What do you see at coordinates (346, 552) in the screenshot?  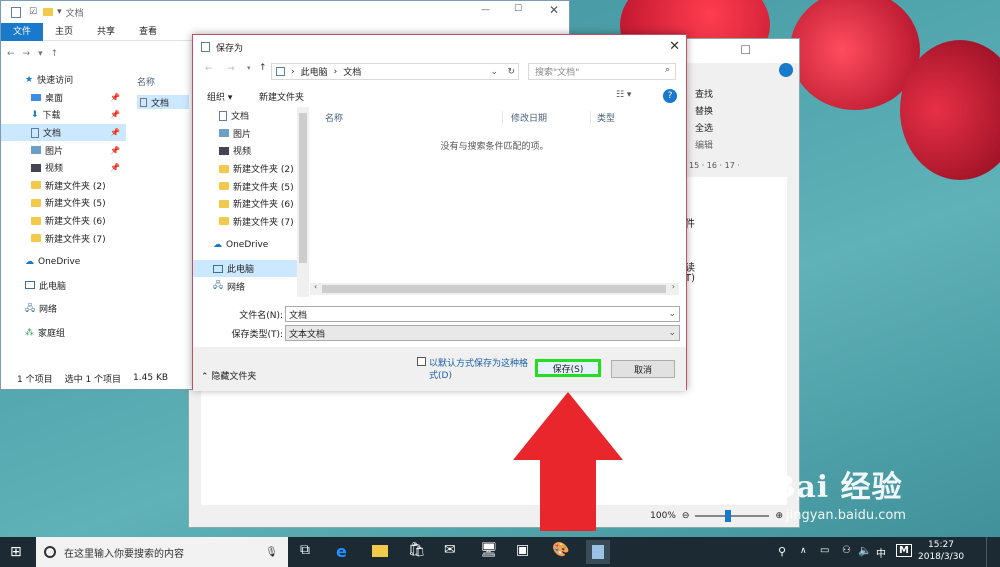 I see `edge-icon: e` at bounding box center [346, 552].